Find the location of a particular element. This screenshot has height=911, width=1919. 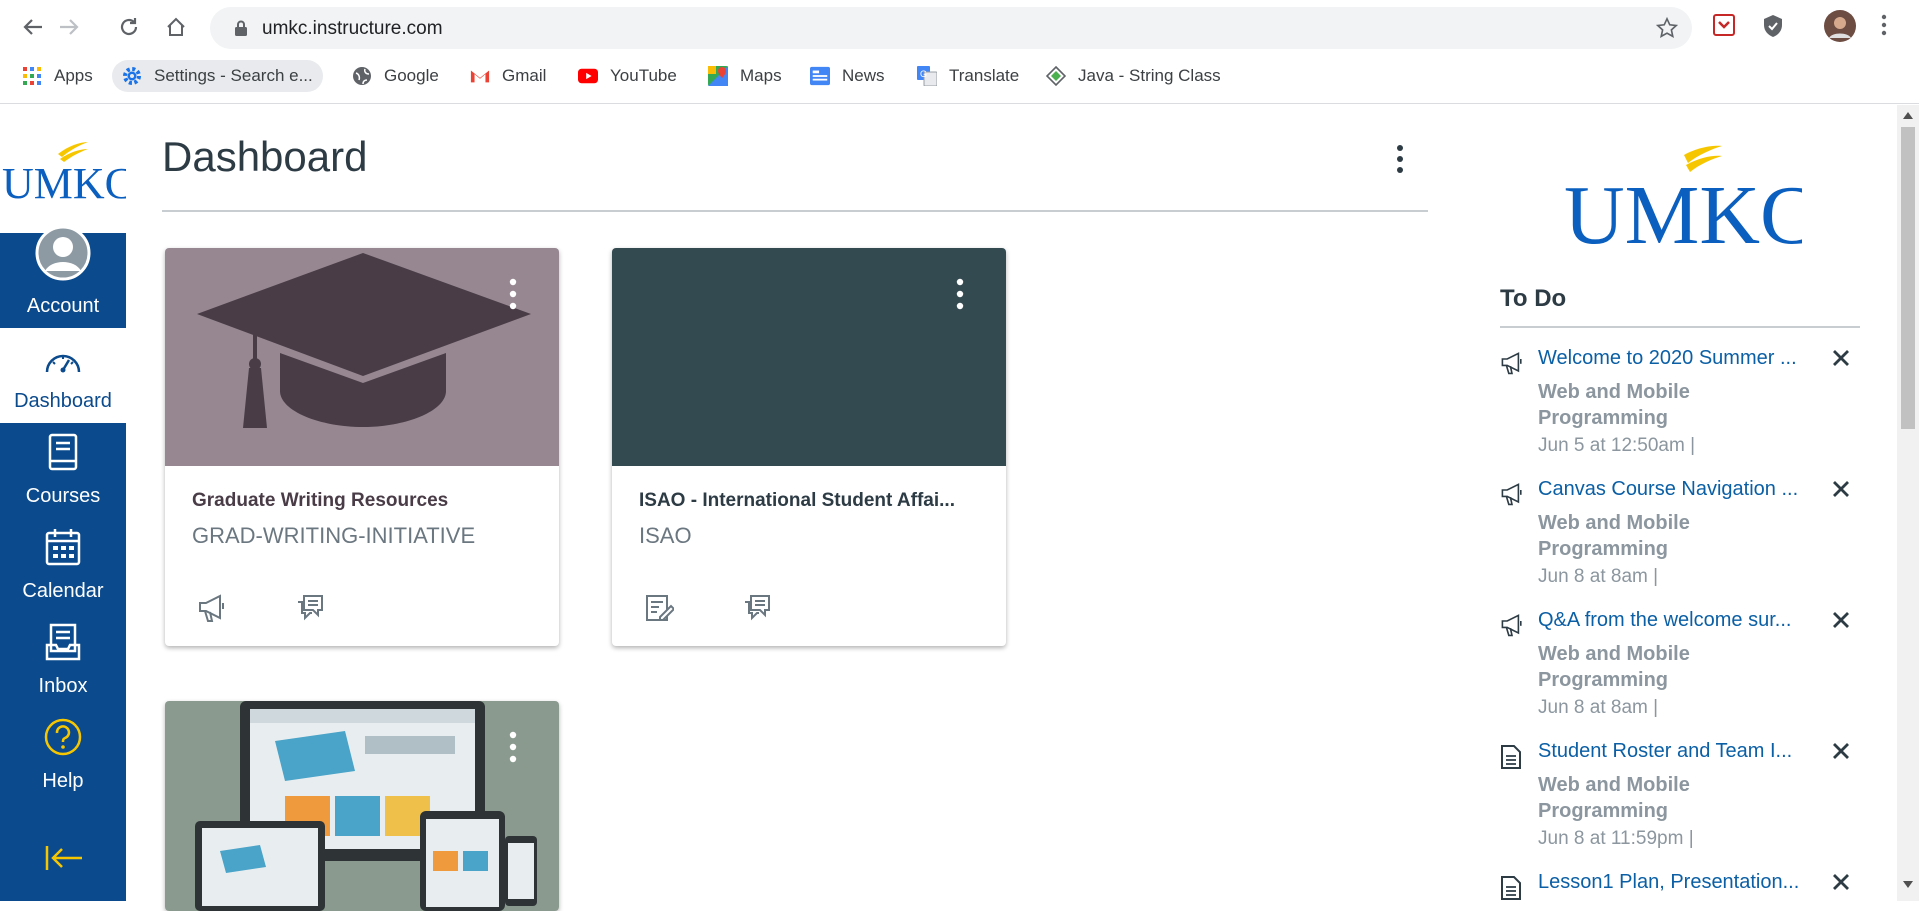

discussions-icon is located at coordinates (757, 608).